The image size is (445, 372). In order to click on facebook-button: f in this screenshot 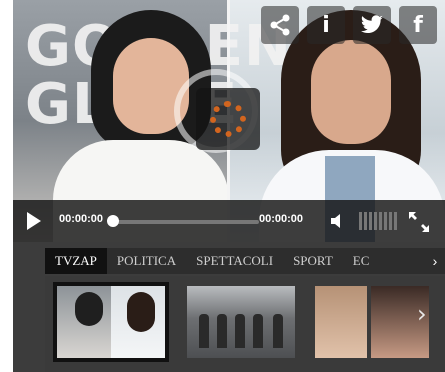, I will do `click(418, 25)`.